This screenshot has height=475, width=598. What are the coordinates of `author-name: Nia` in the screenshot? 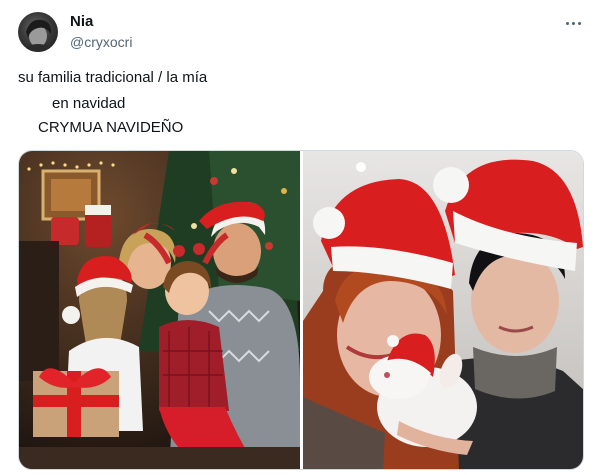 It's located at (81, 21).